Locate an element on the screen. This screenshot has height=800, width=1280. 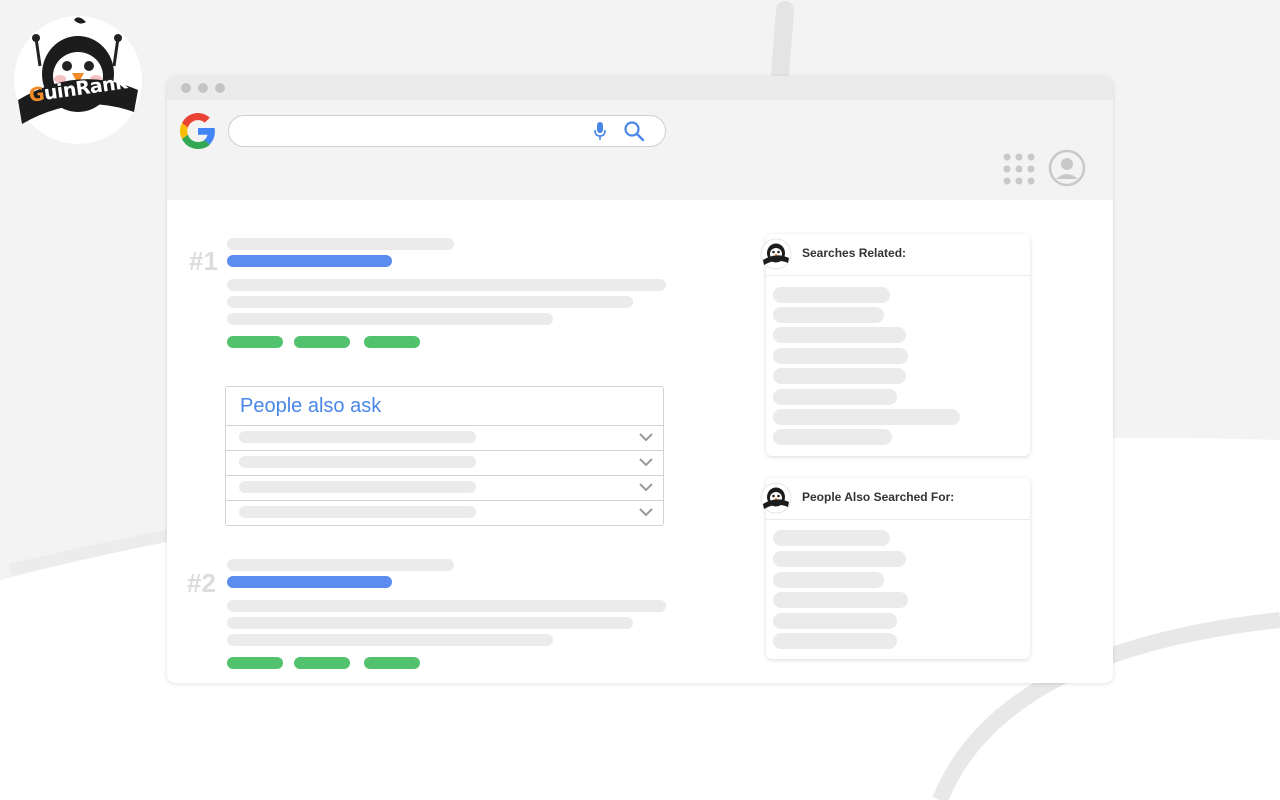
people-also-searched-title: People Also Searched For: is located at coordinates (878, 497).